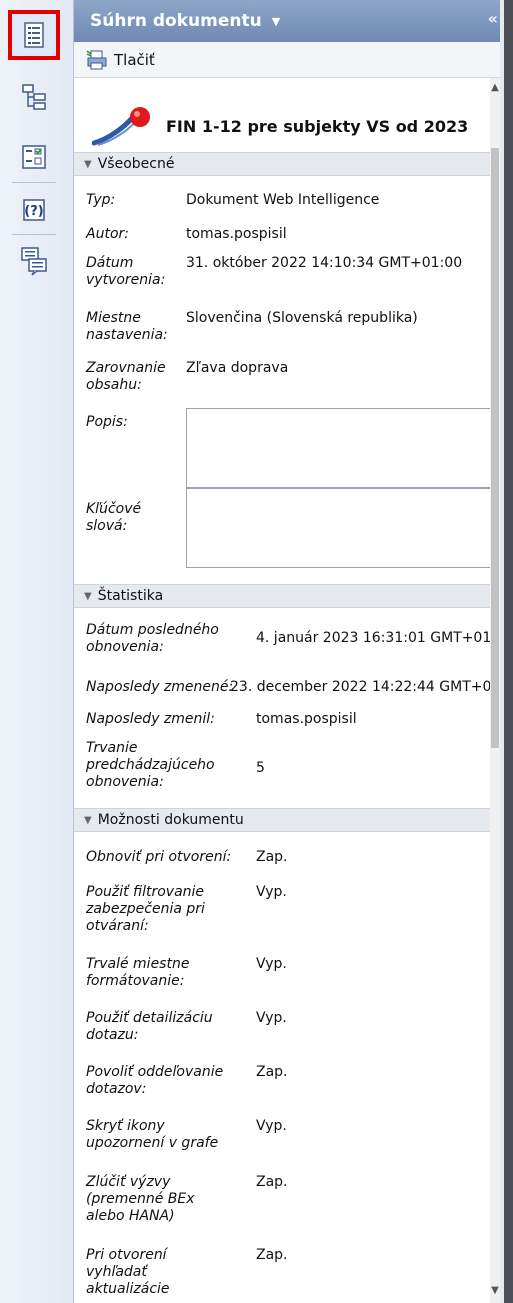 This screenshot has width=513, height=1303. What do you see at coordinates (159, 857) in the screenshot?
I see `option-label: Obnoviť pri otvorení:` at bounding box center [159, 857].